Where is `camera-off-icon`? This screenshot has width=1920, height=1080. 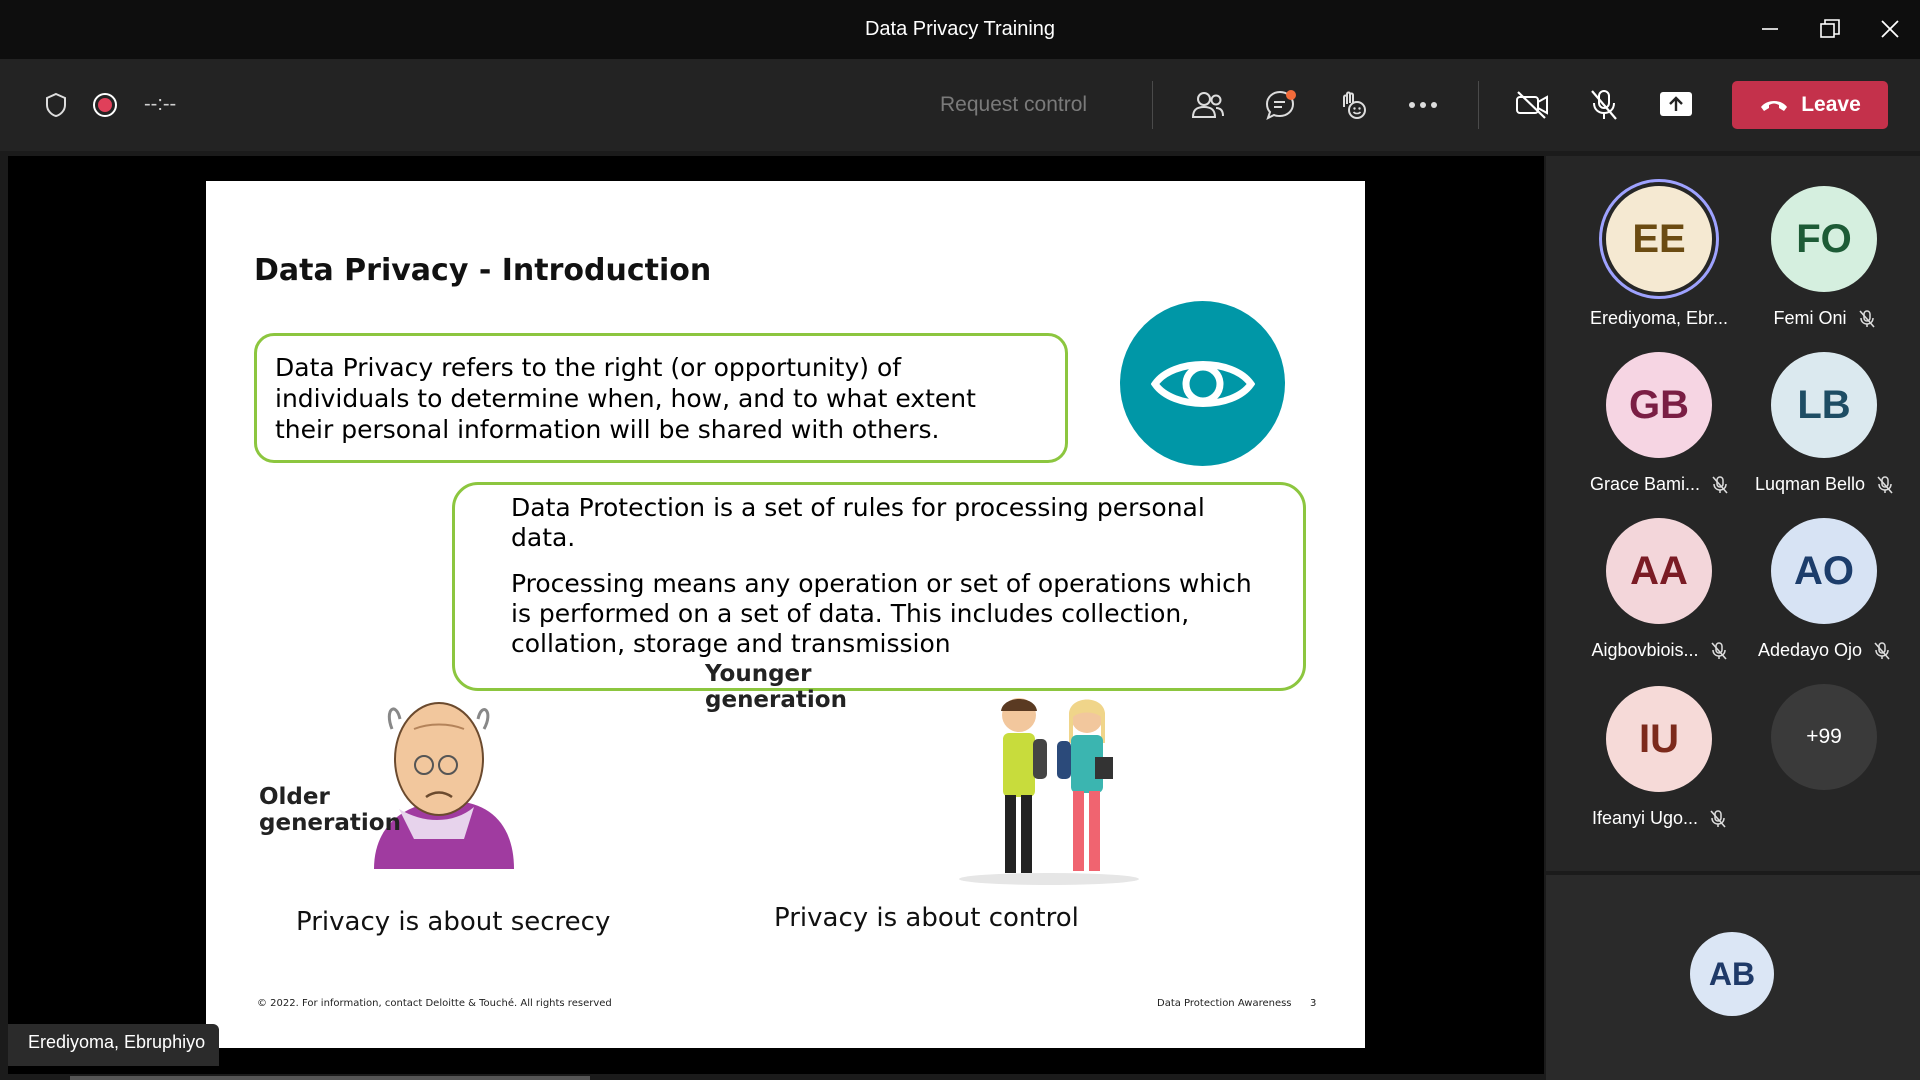 camera-off-icon is located at coordinates (1532, 105).